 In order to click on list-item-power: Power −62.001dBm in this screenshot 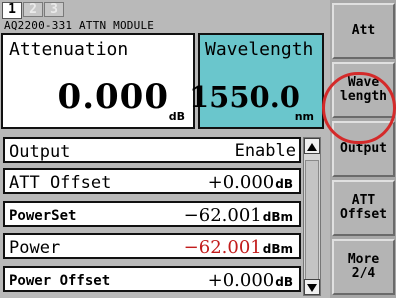, I will do `click(152, 246)`.